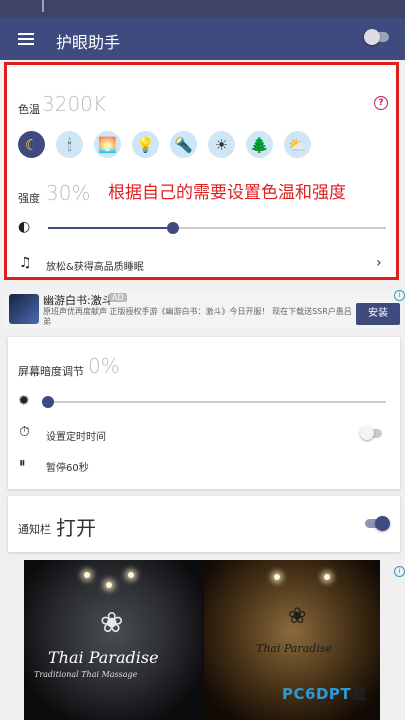 This screenshot has width=405, height=720. Describe the element at coordinates (76, 437) in the screenshot. I see `timer-label: 设置定时时间` at that location.